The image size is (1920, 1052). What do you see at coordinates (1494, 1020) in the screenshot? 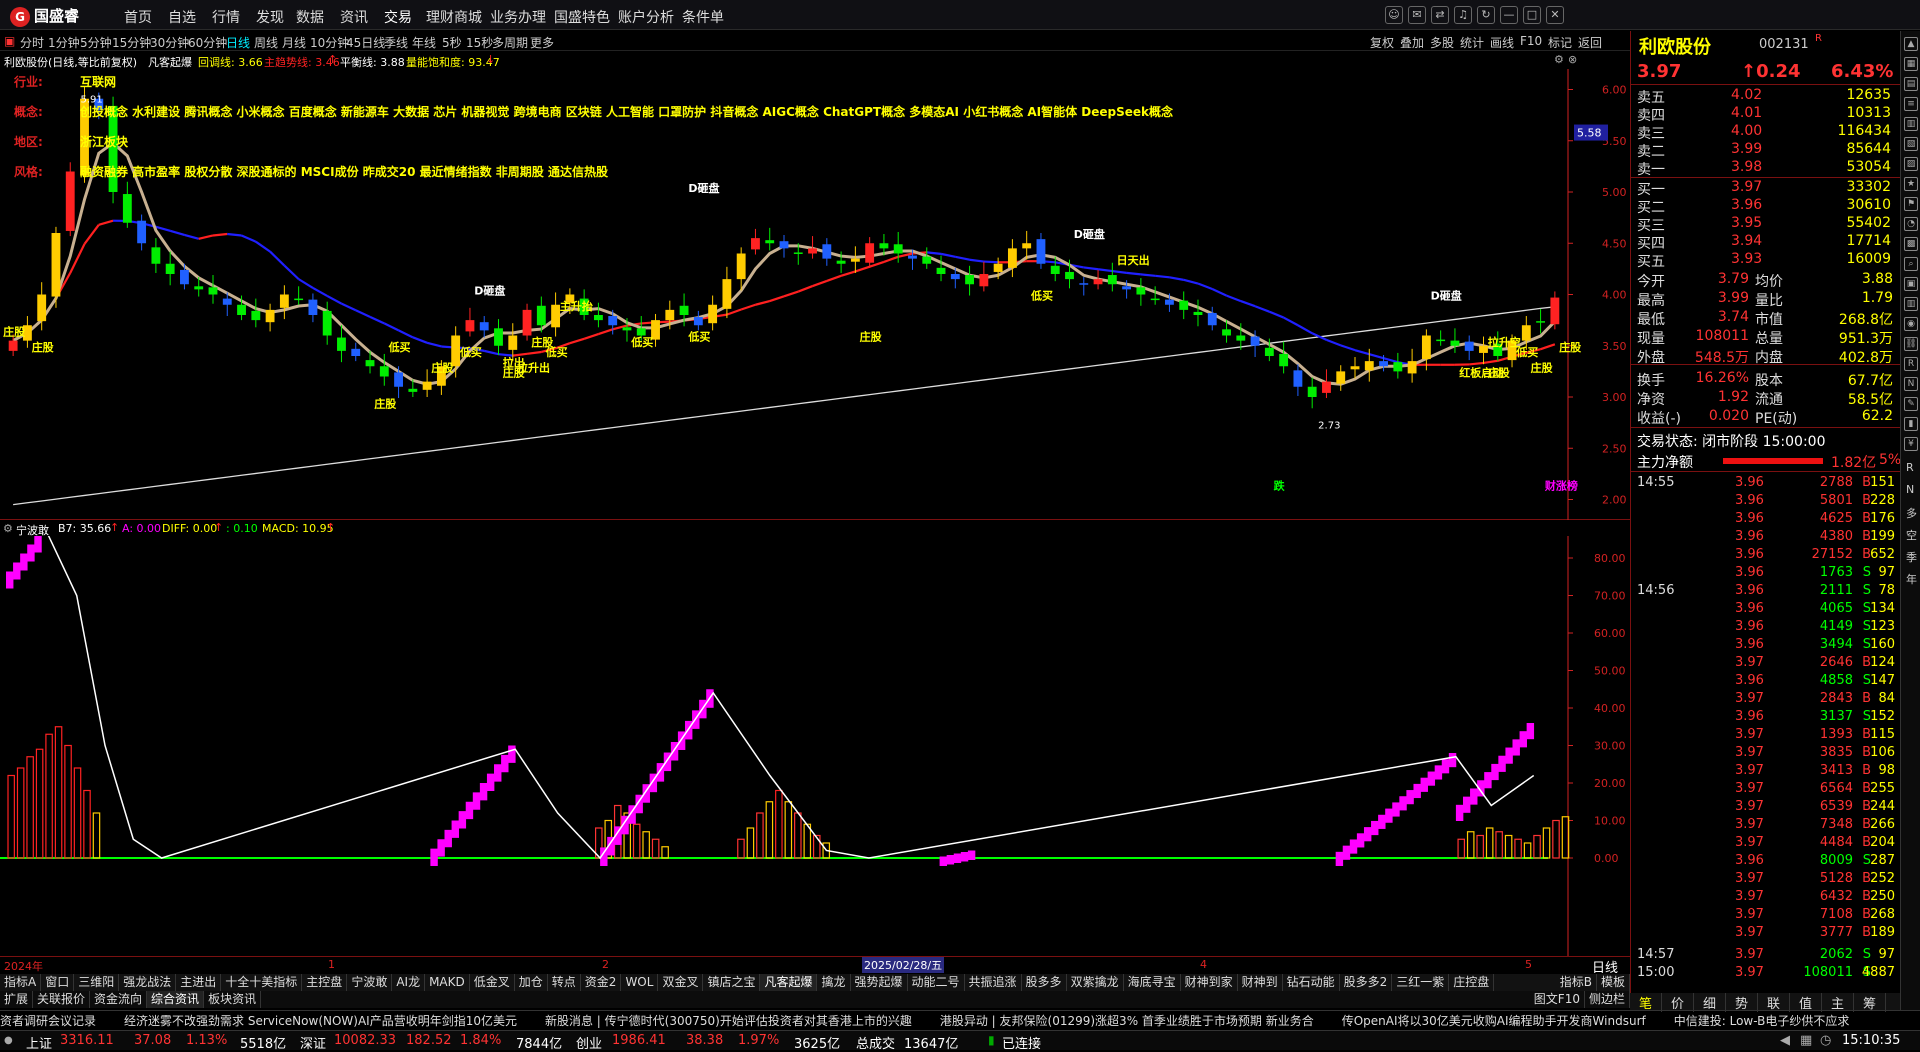
I see `news-item-4: 传OpenAI将以30亿美元收购AI编程助手开发商Windsurf` at bounding box center [1494, 1020].